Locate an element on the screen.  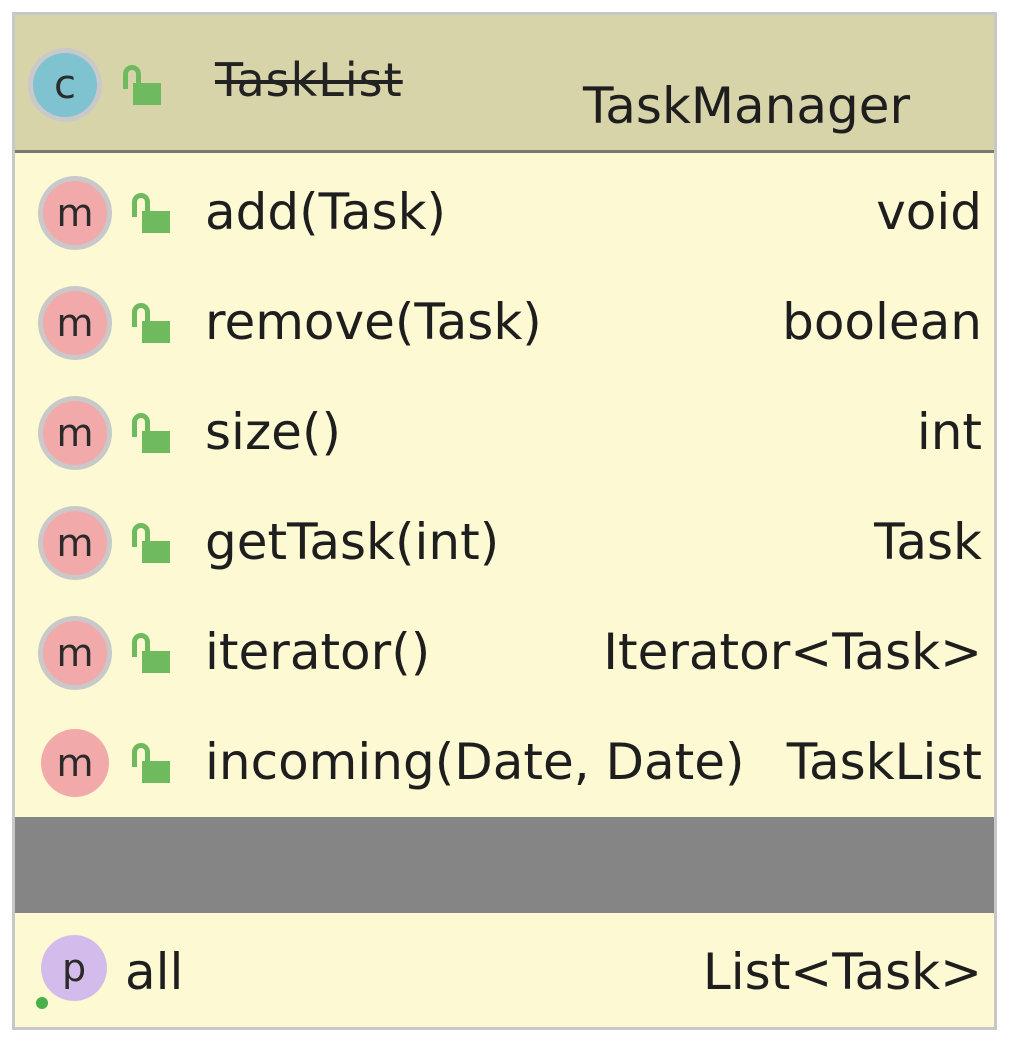
method-return-type: Iterator<Task> is located at coordinates (792, 652).